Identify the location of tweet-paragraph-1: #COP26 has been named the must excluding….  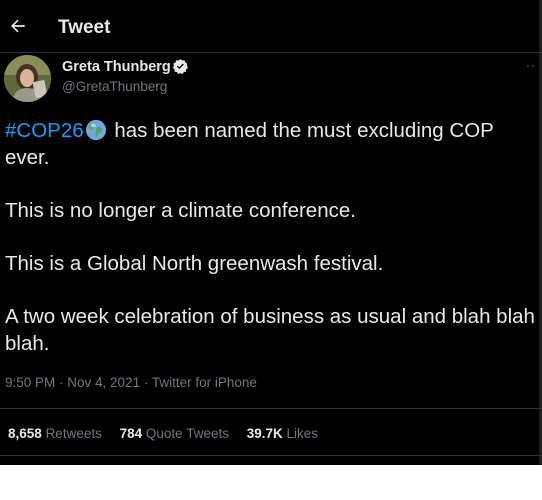
(270, 144).